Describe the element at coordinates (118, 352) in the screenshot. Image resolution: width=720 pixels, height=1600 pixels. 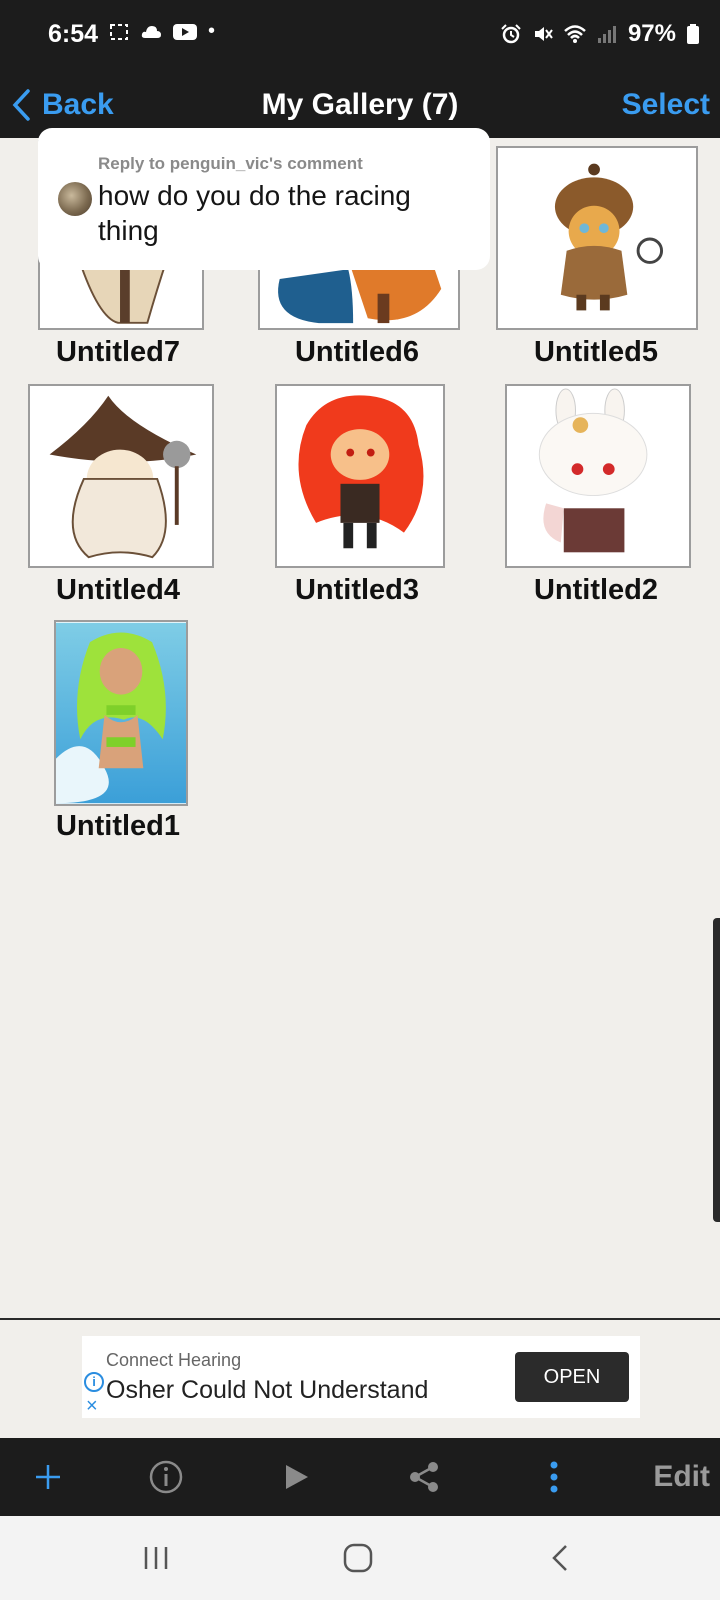
I see `gallery-item-title: Untitled7` at that location.